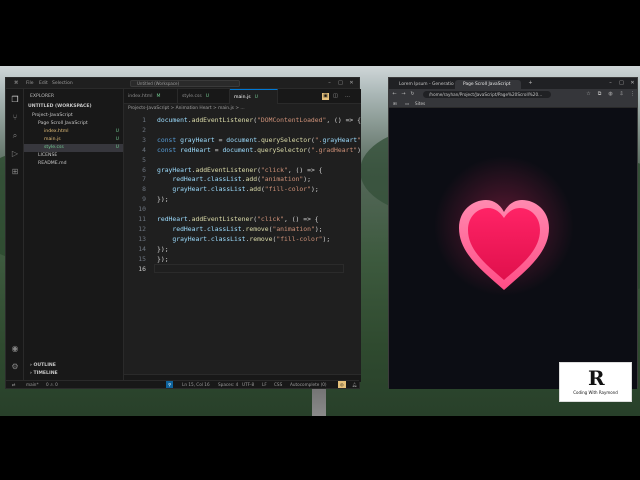 The height and width of the screenshot is (480, 640). I want to click on zoom-indicator: ⚲, so click(170, 384).